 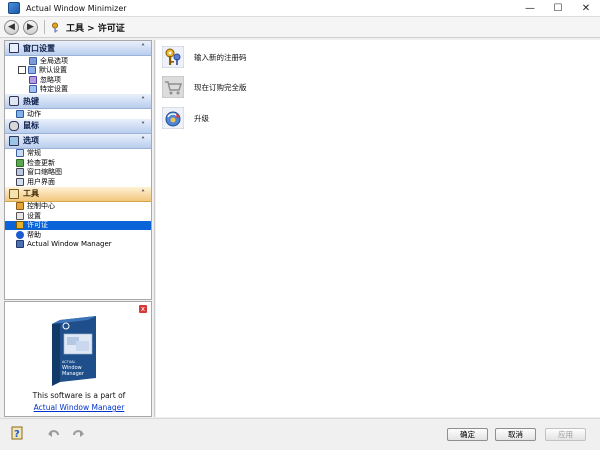 I want to click on bottom-bar: ? 确定 取消 应用, so click(x=300, y=434).